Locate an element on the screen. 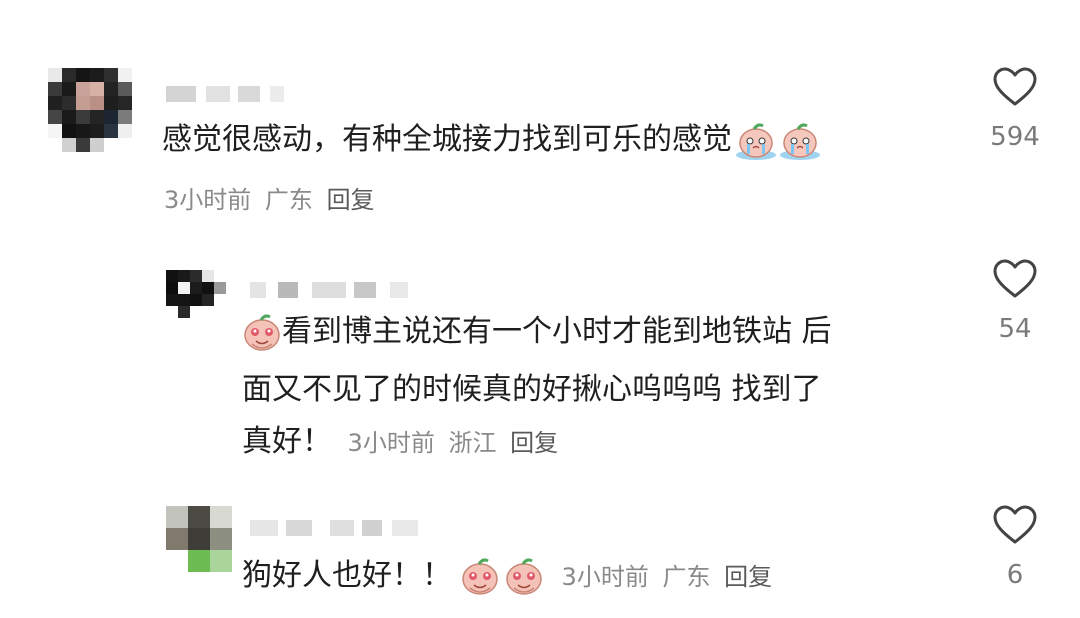 The image size is (1080, 618). comment-text: 感觉很感动，有种全城接力找到可乐的感觉 is located at coordinates (447, 139).